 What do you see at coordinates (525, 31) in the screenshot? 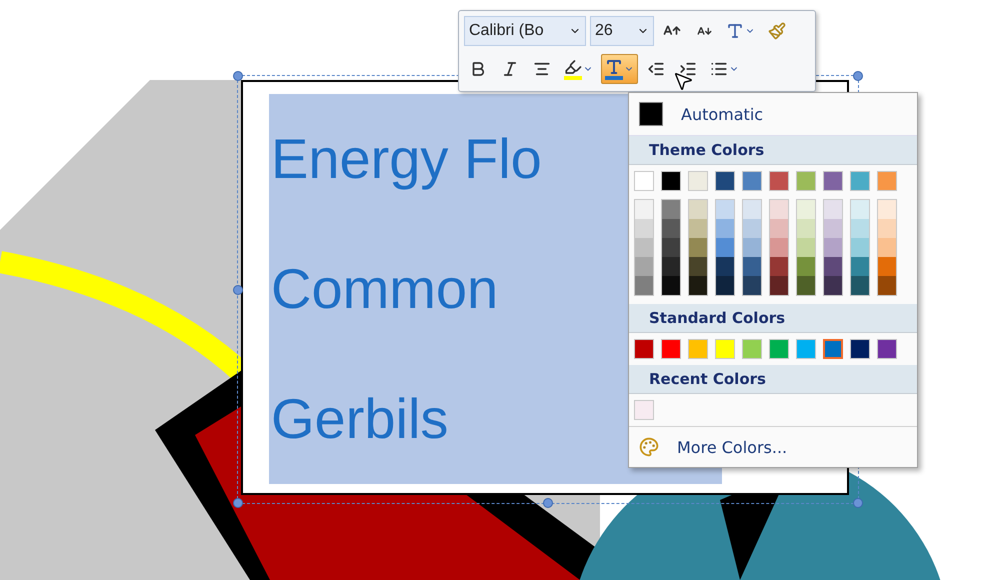
I see `font-name-box: Calibri (Bo` at bounding box center [525, 31].